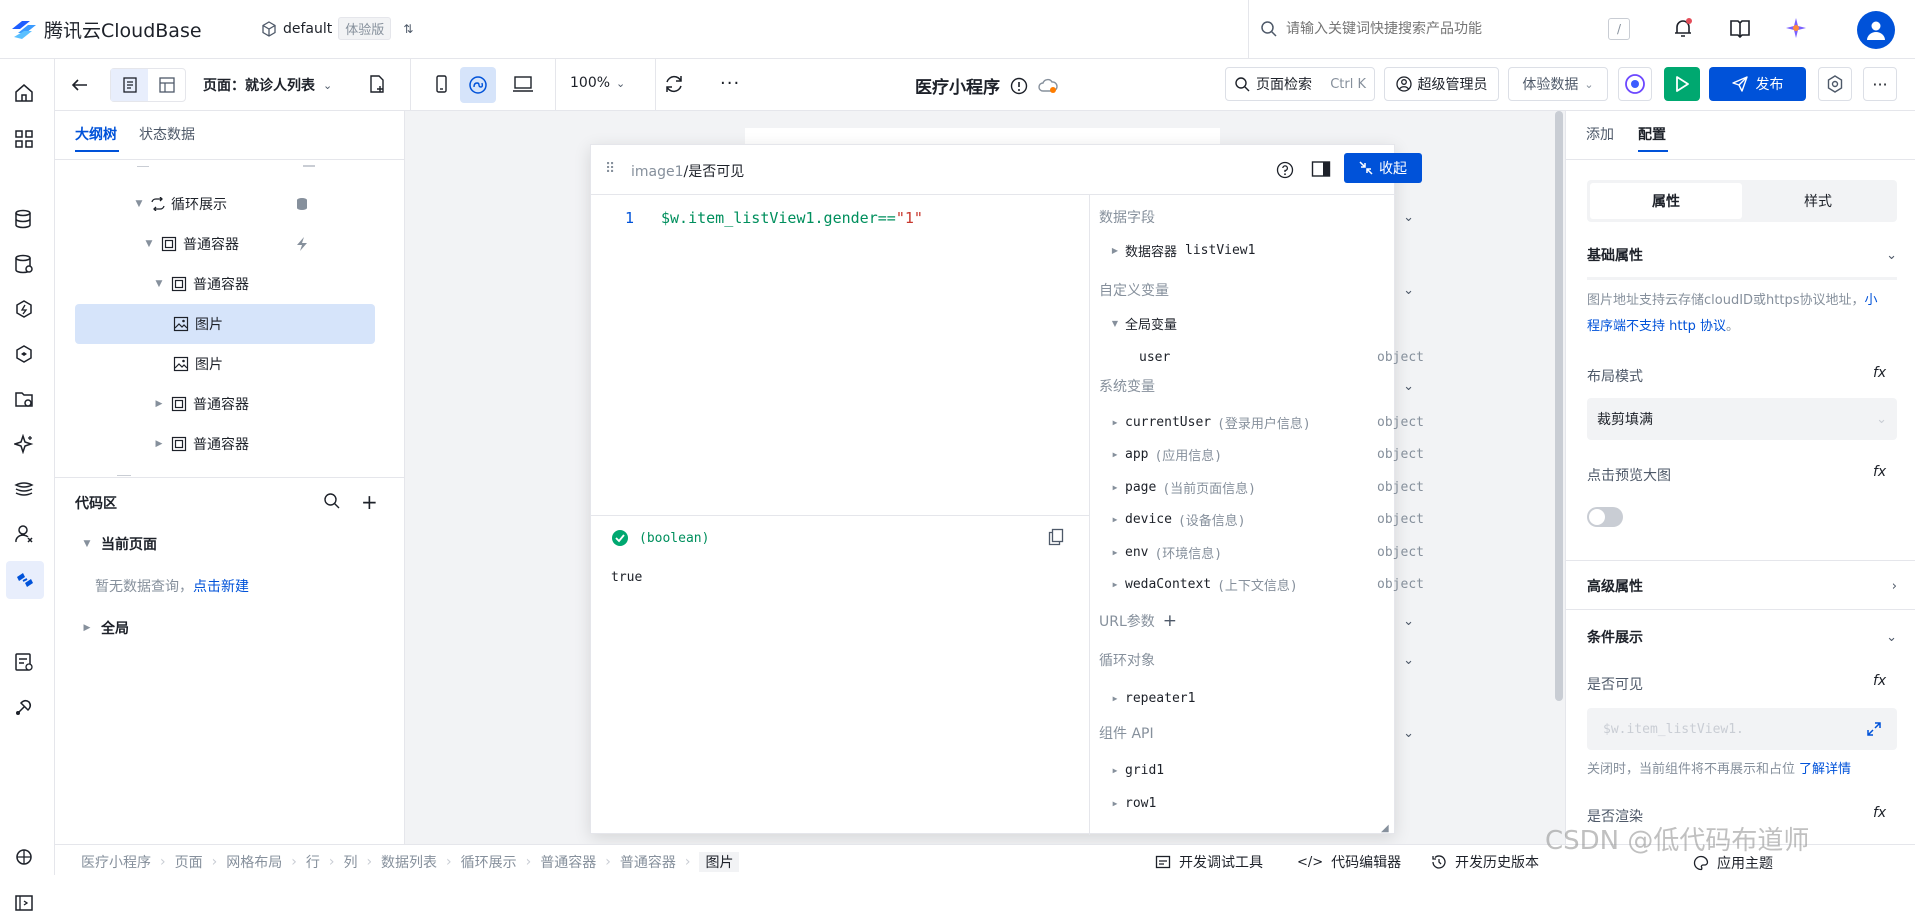 This screenshot has height=917, width=1915. Describe the element at coordinates (1742, 255) in the screenshot. I see `section-basic: 基础属性 ⌄` at that location.